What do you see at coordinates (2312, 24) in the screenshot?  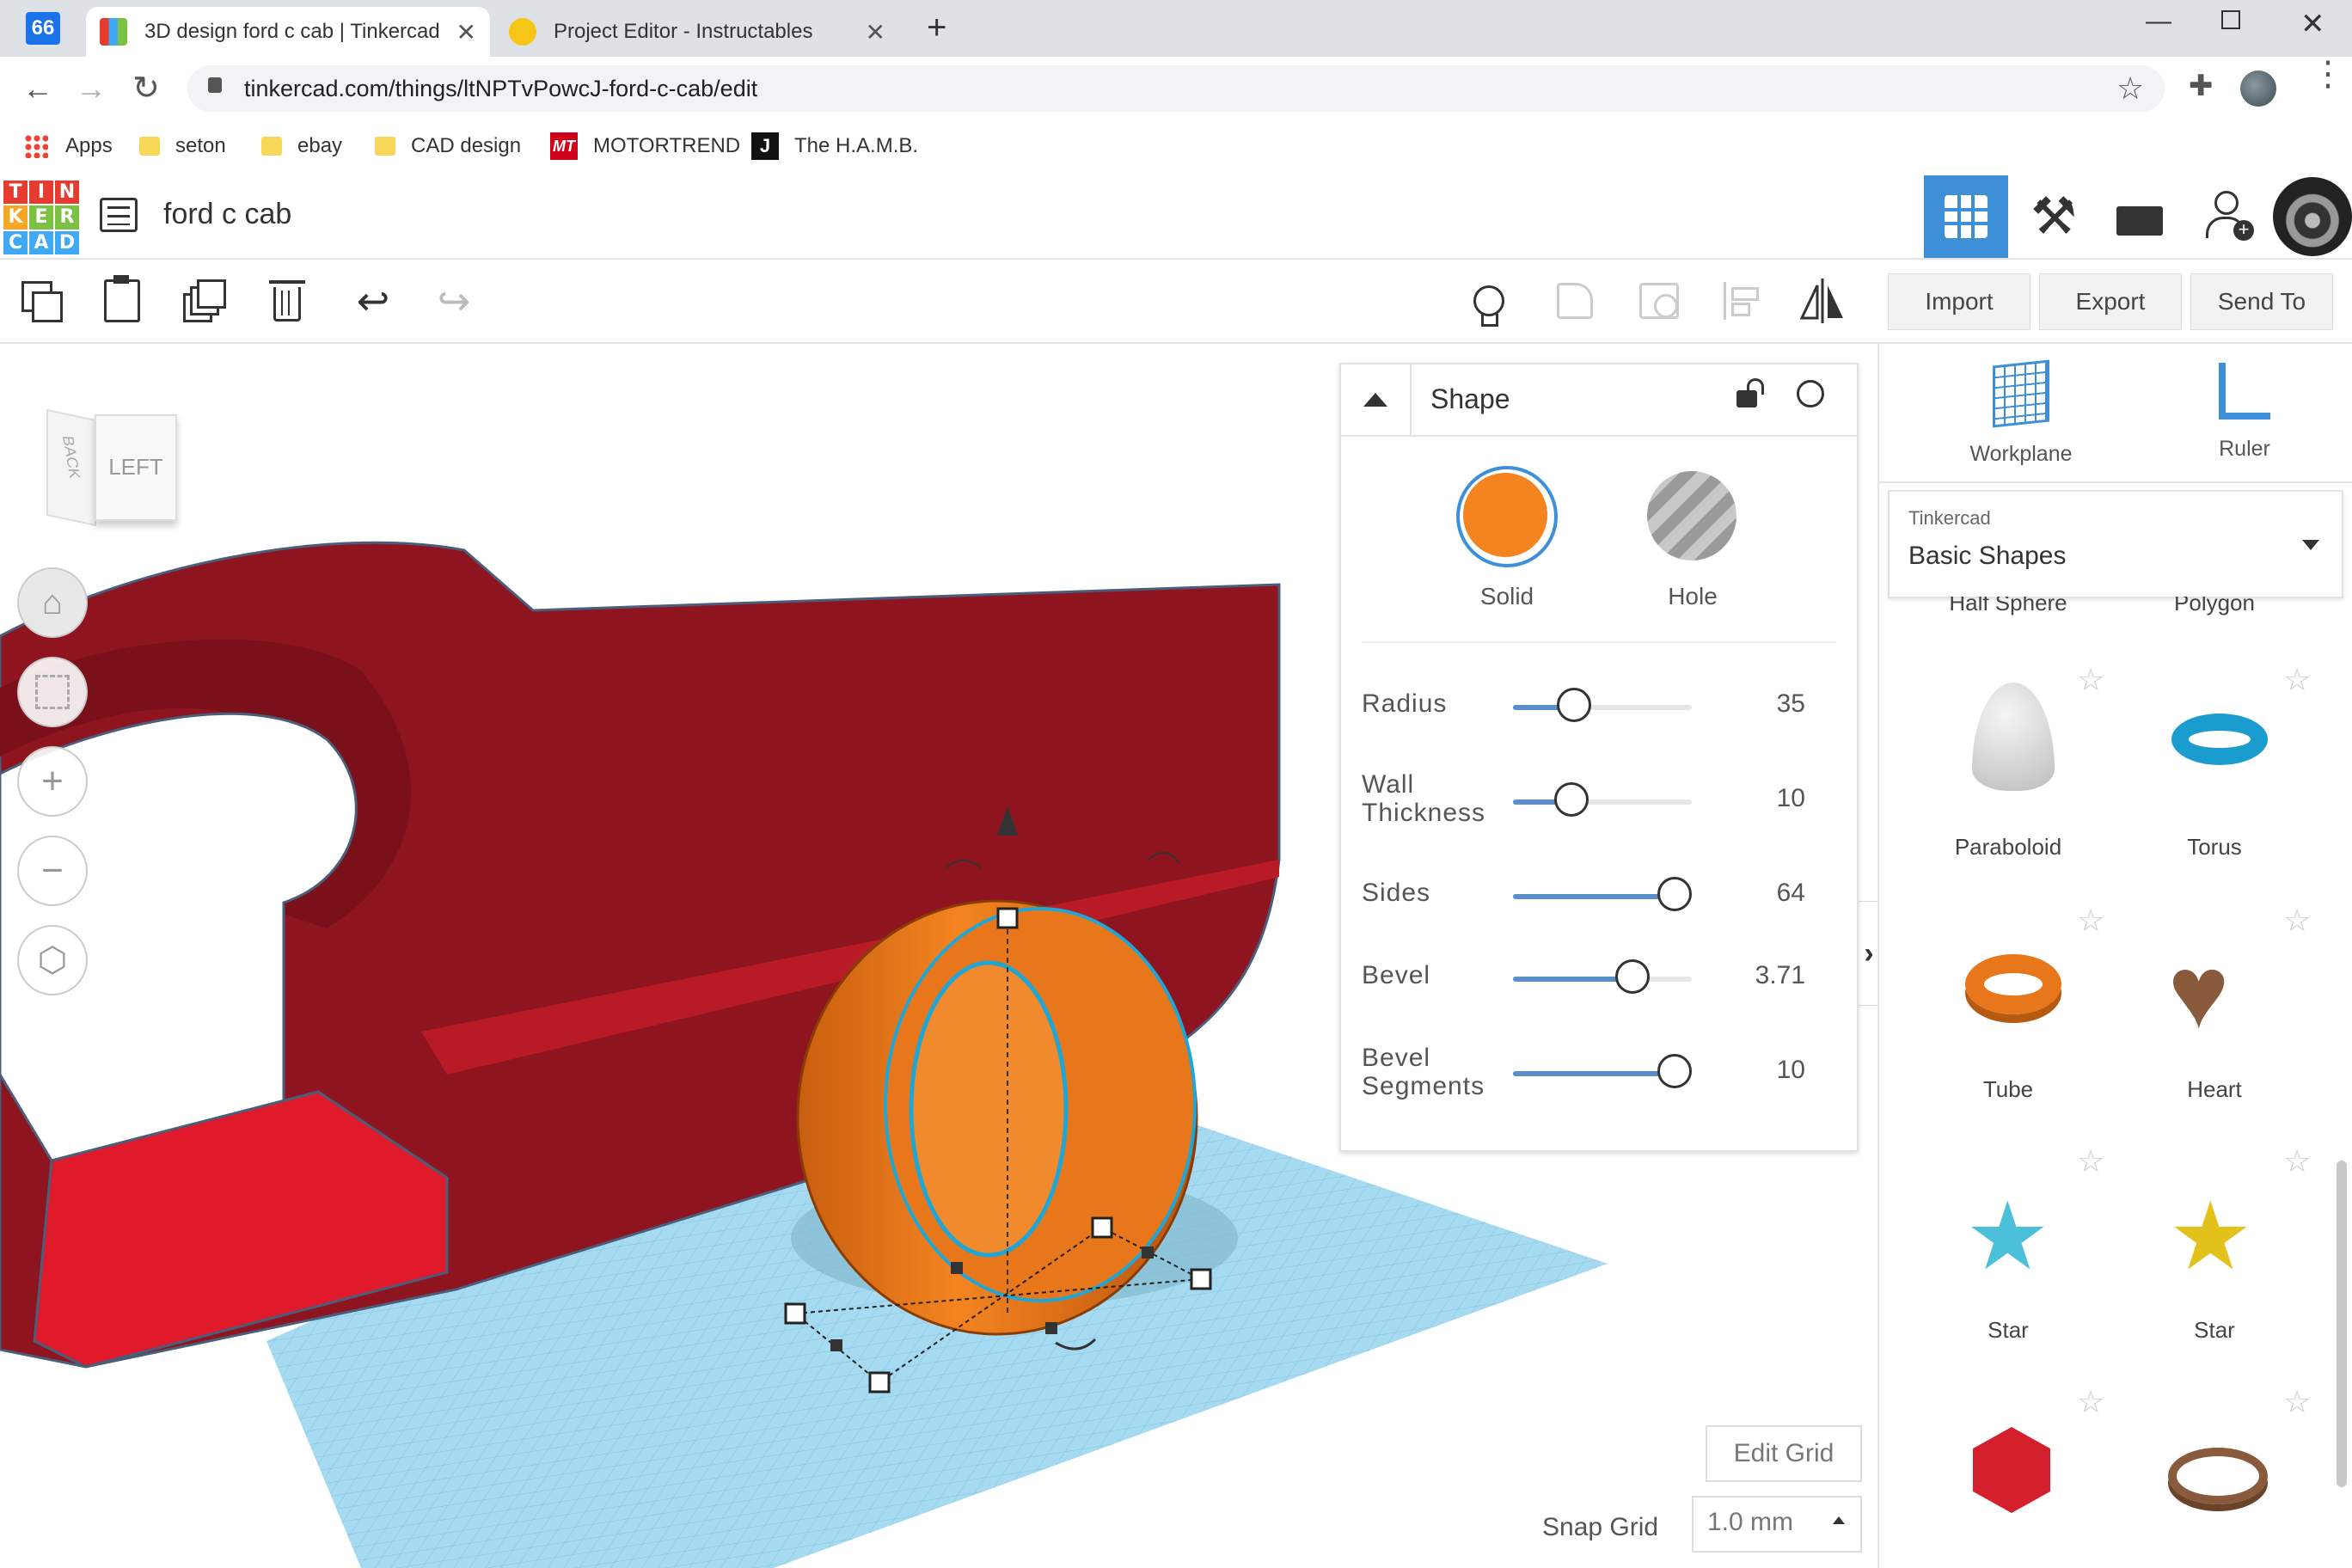 I see `close-window-icon: ✕` at bounding box center [2312, 24].